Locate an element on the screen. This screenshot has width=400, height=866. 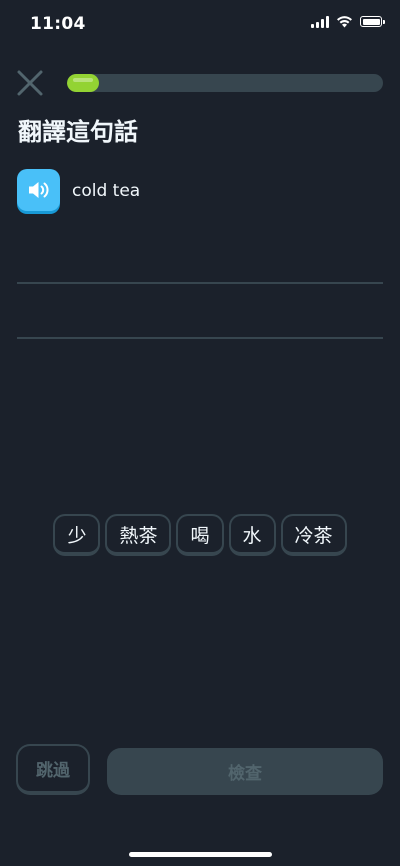
word-tile: 少 is located at coordinates (77, 535).